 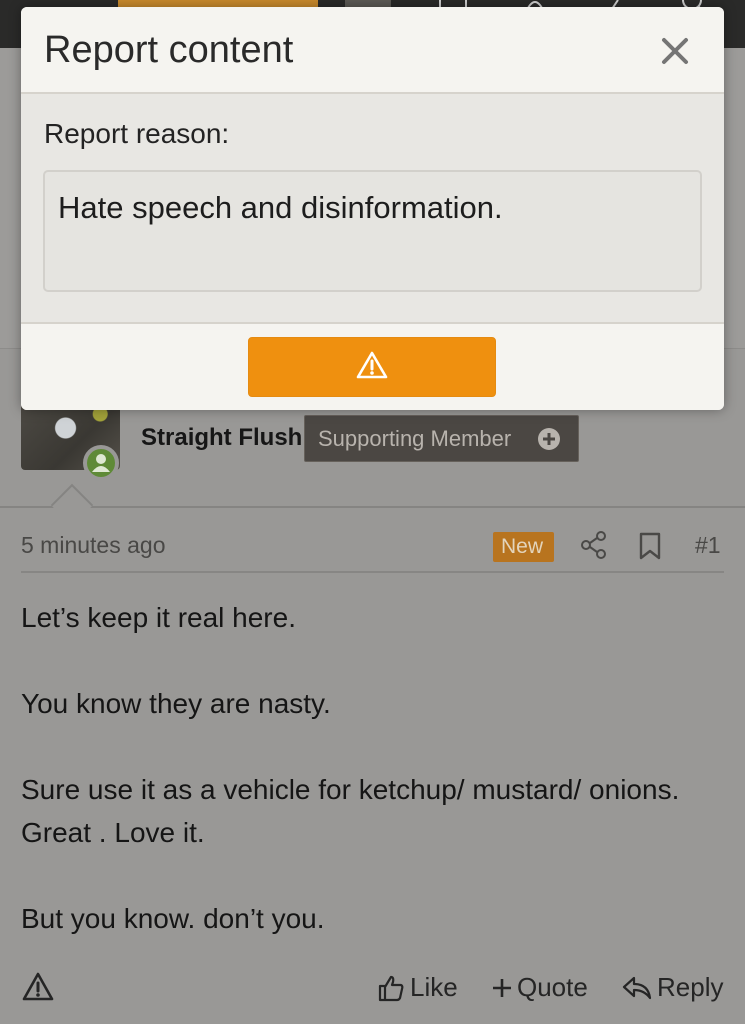 I want to click on quote-button: Quote, so click(x=540, y=987).